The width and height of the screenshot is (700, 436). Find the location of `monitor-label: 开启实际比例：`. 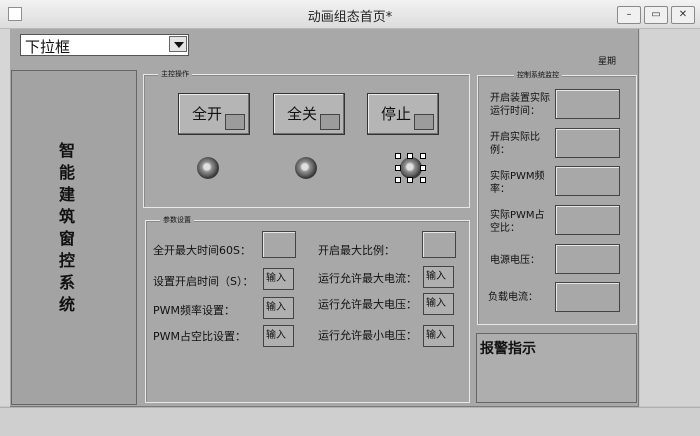

monitor-label: 开启实际比例： is located at coordinates (515, 144).